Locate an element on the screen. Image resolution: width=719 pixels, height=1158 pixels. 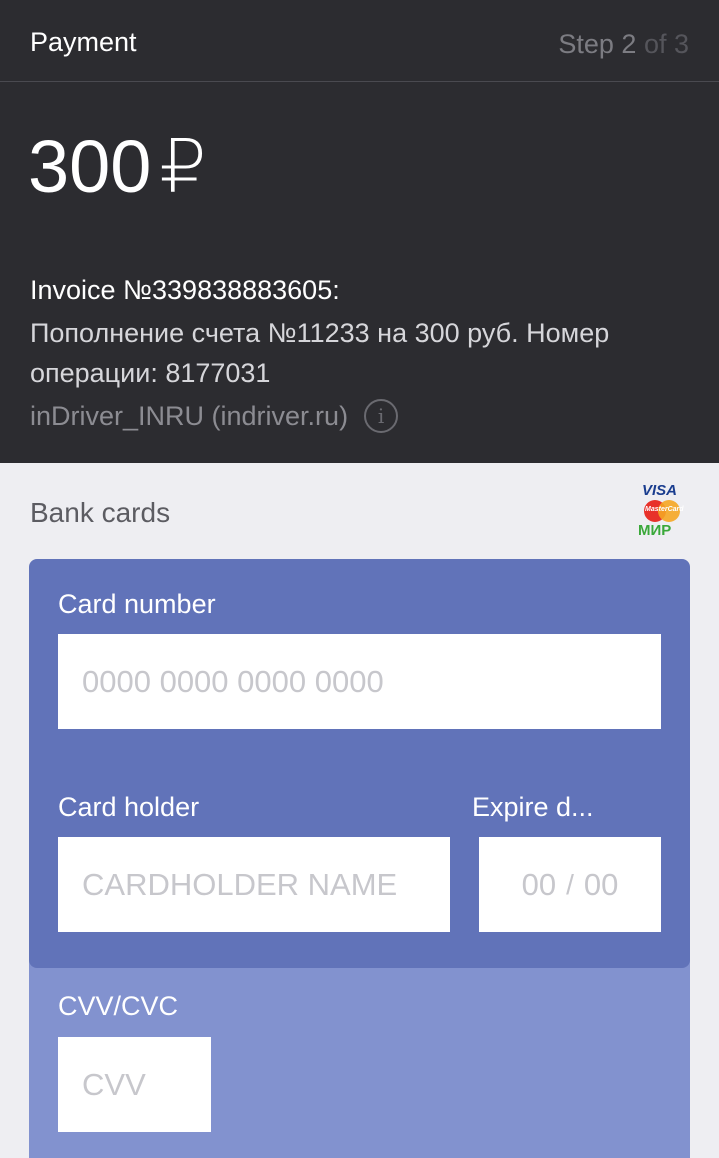
mastercard-text: MasterCard is located at coordinates (664, 509).